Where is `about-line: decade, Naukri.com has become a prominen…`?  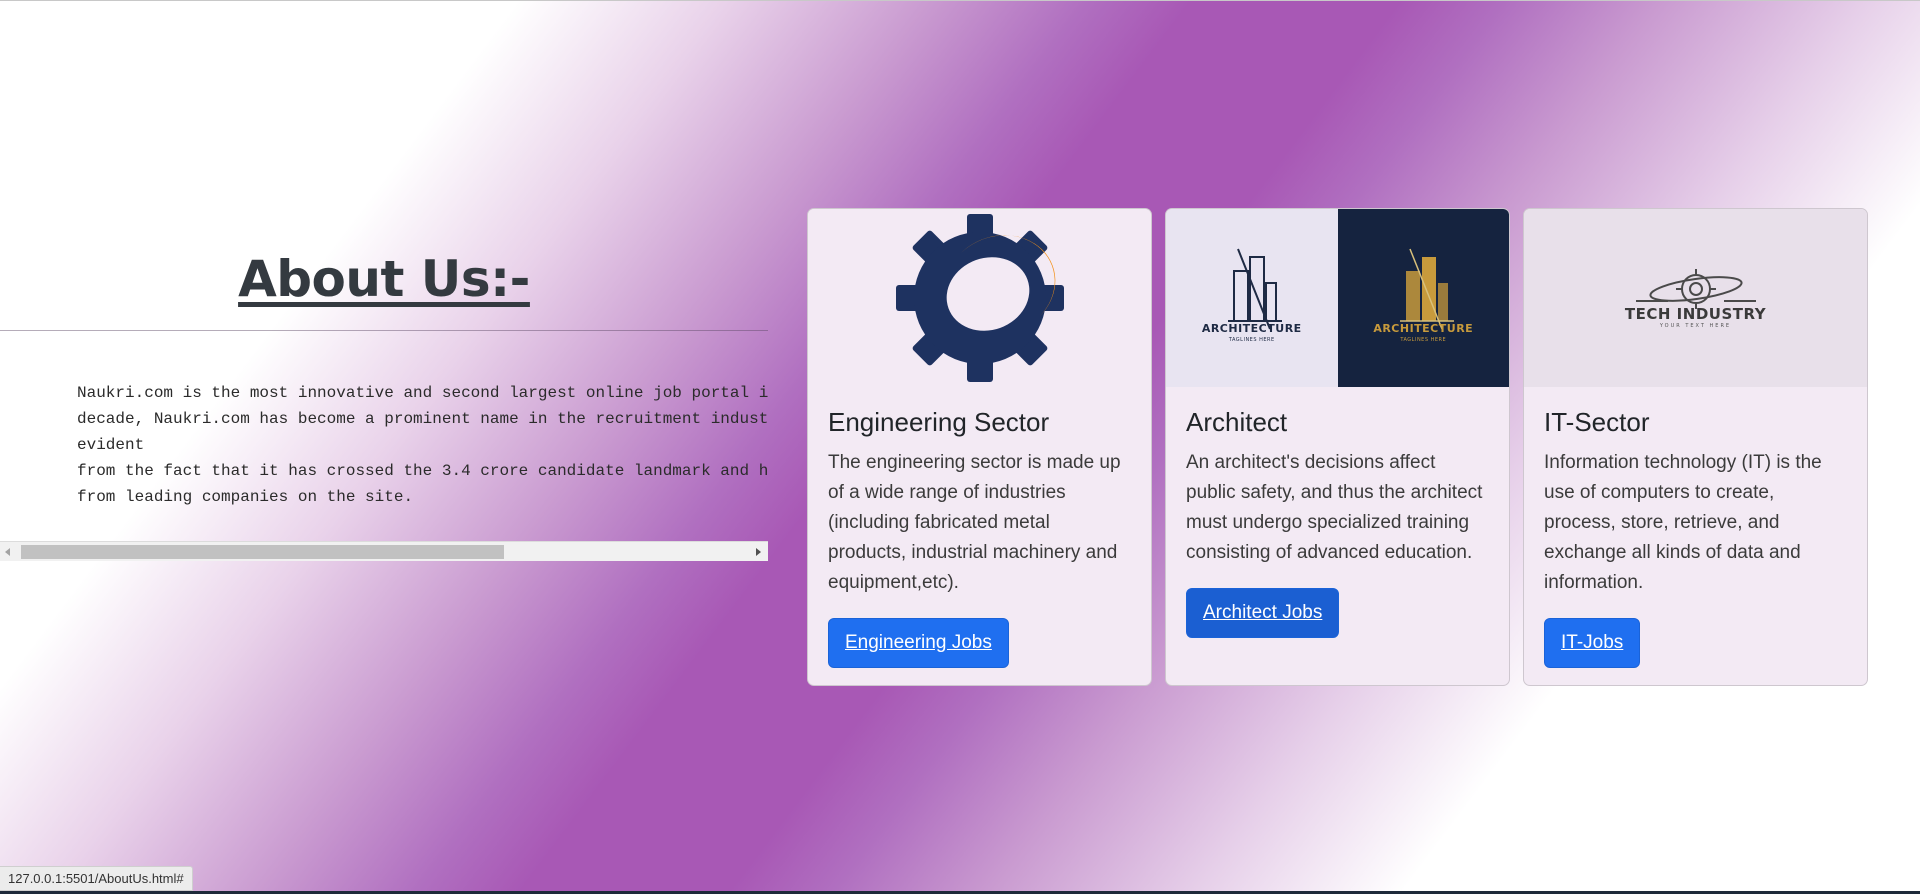
about-line: decade, Naukri.com has become a prominen… is located at coordinates (422, 419).